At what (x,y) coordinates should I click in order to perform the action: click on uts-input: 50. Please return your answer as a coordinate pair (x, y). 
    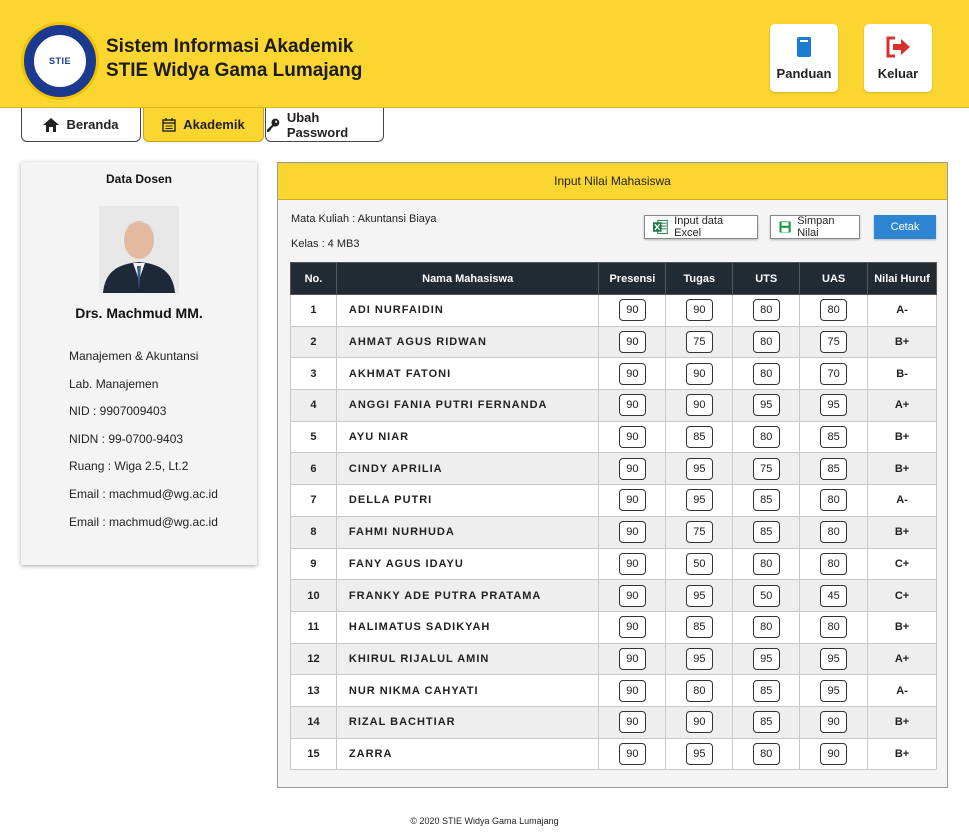
    Looking at the image, I should click on (766, 595).